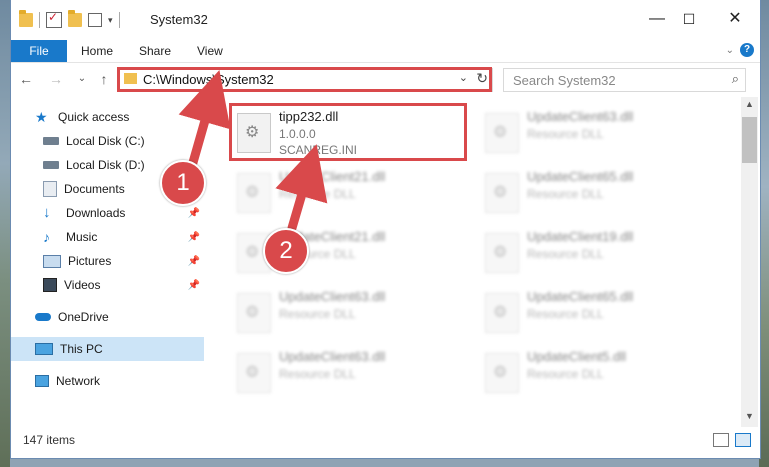 The width and height of the screenshot is (769, 467). Describe the element at coordinates (183, 183) in the screenshot. I see `step-1-badge: 1` at that location.